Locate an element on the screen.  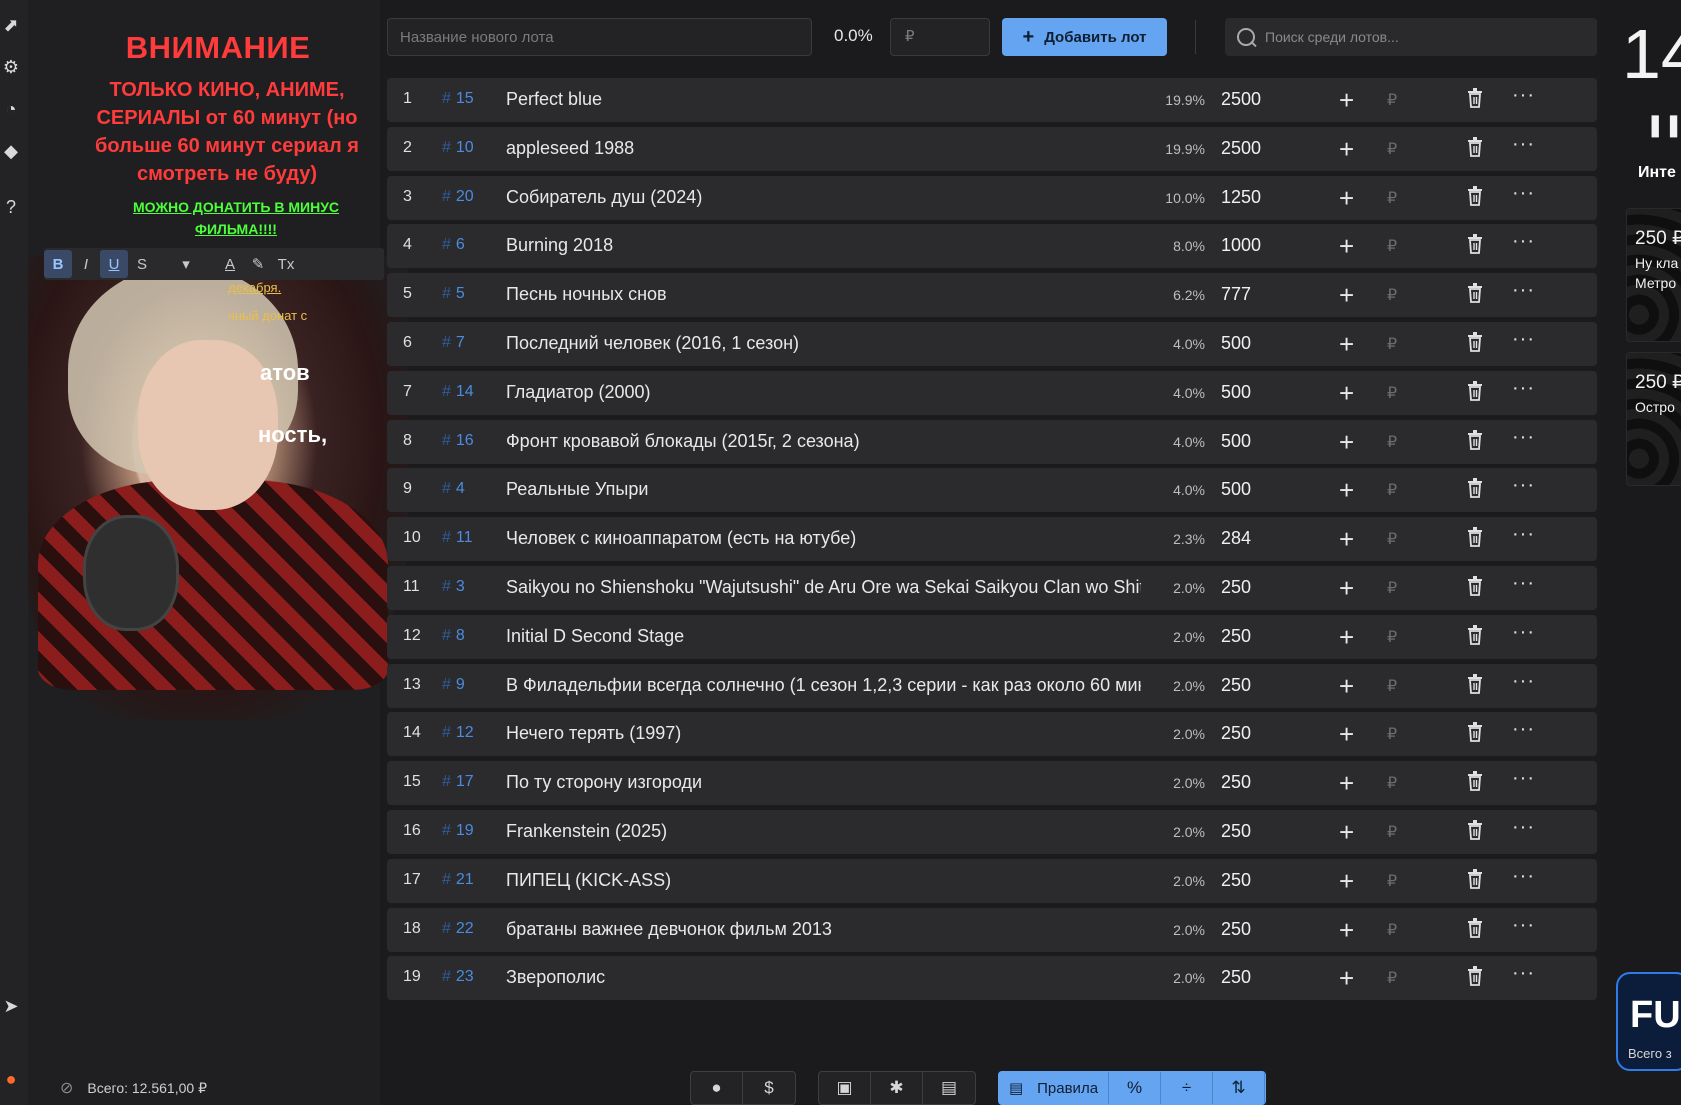
strike-icon: S is located at coordinates (142, 264).